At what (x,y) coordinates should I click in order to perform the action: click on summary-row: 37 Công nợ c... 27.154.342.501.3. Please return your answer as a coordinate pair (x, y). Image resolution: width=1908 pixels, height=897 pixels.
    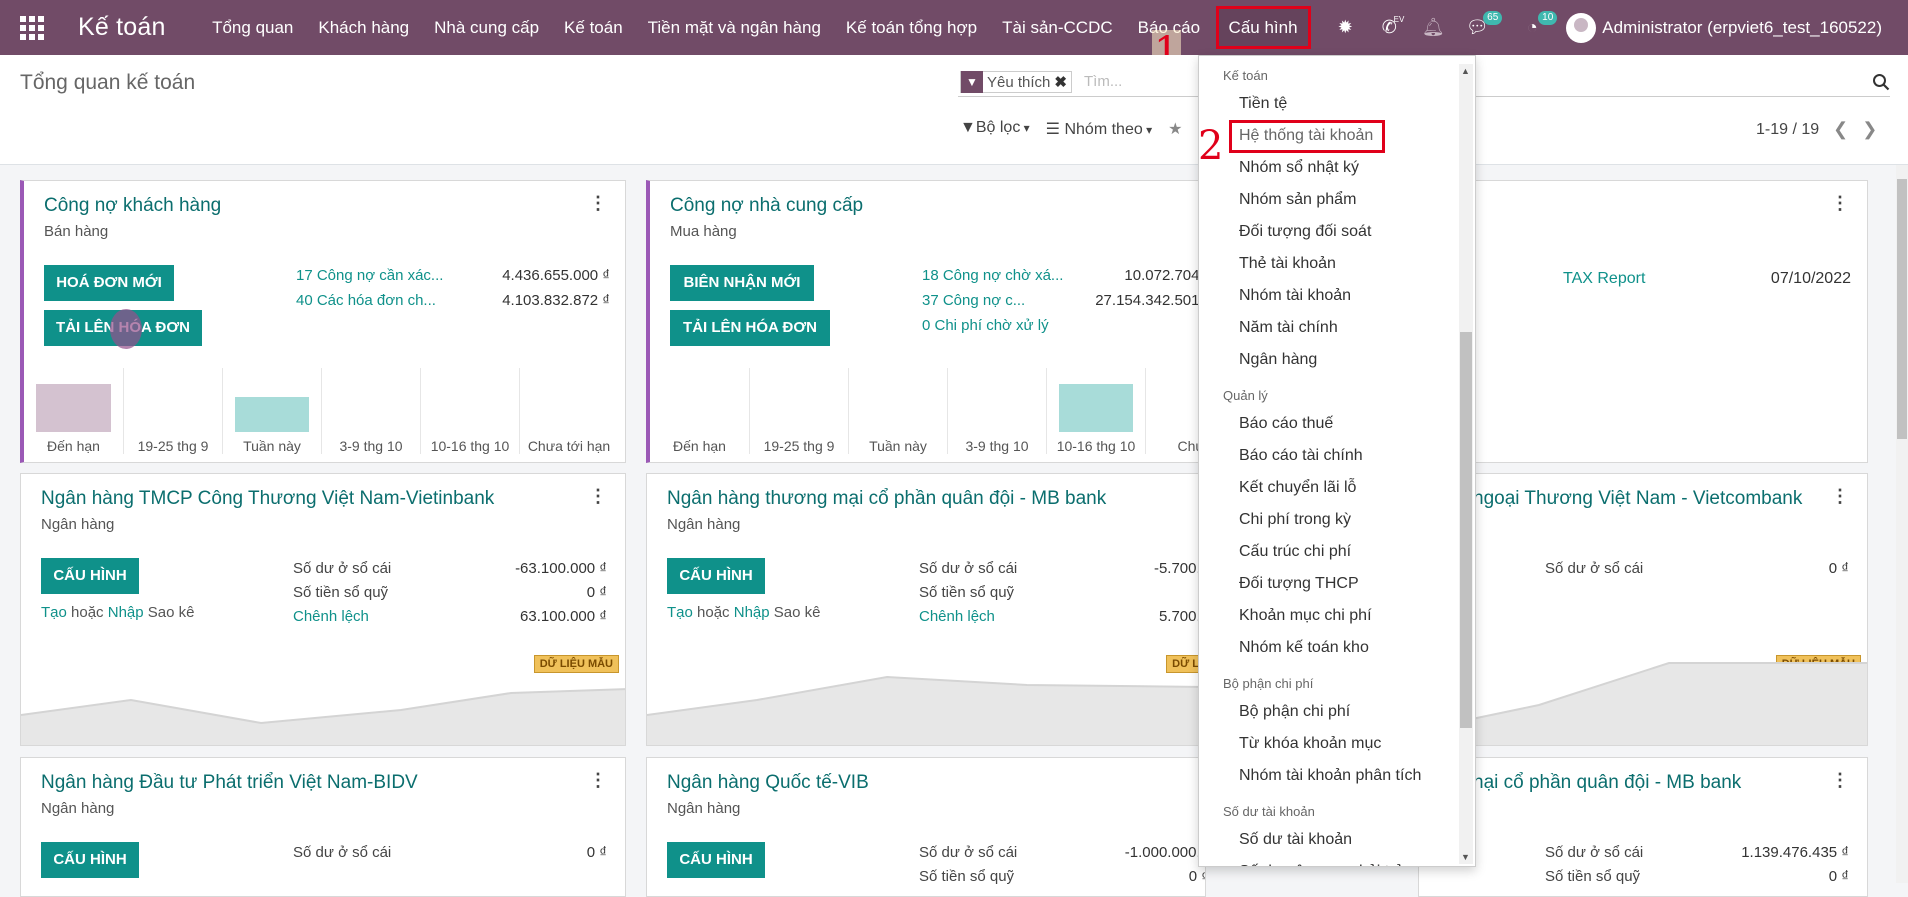
    Looking at the image, I should click on (1063, 300).